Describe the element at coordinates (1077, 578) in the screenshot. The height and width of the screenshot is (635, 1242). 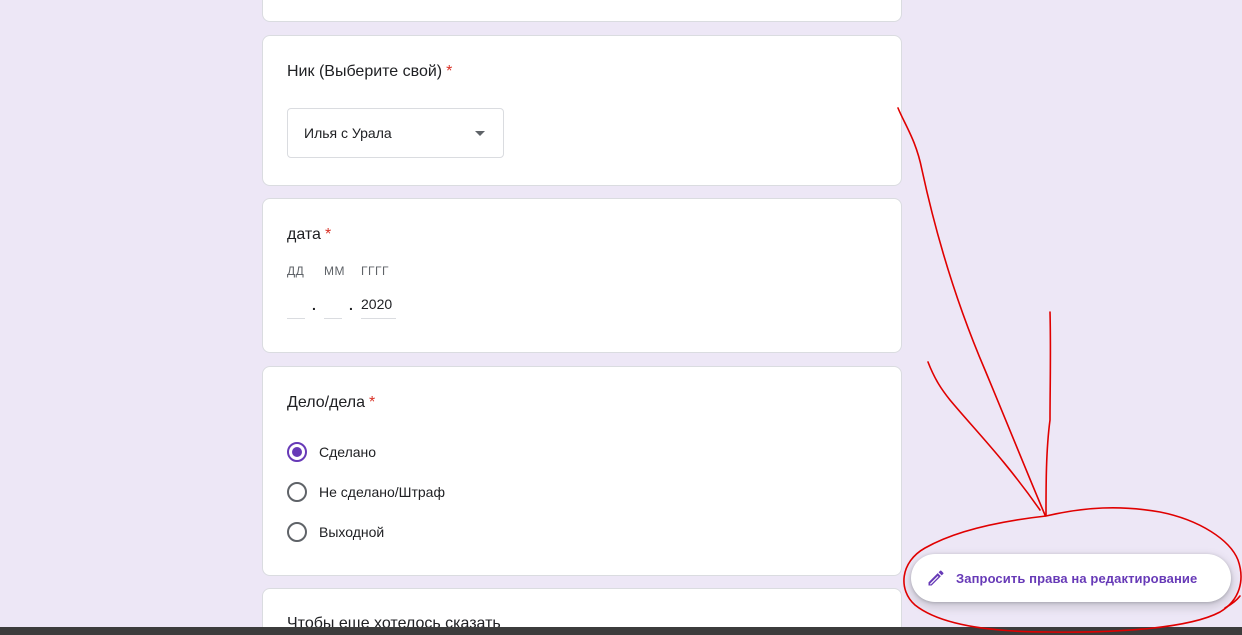
I see `request-edit-access-label: Запросить права на редактирование` at that location.